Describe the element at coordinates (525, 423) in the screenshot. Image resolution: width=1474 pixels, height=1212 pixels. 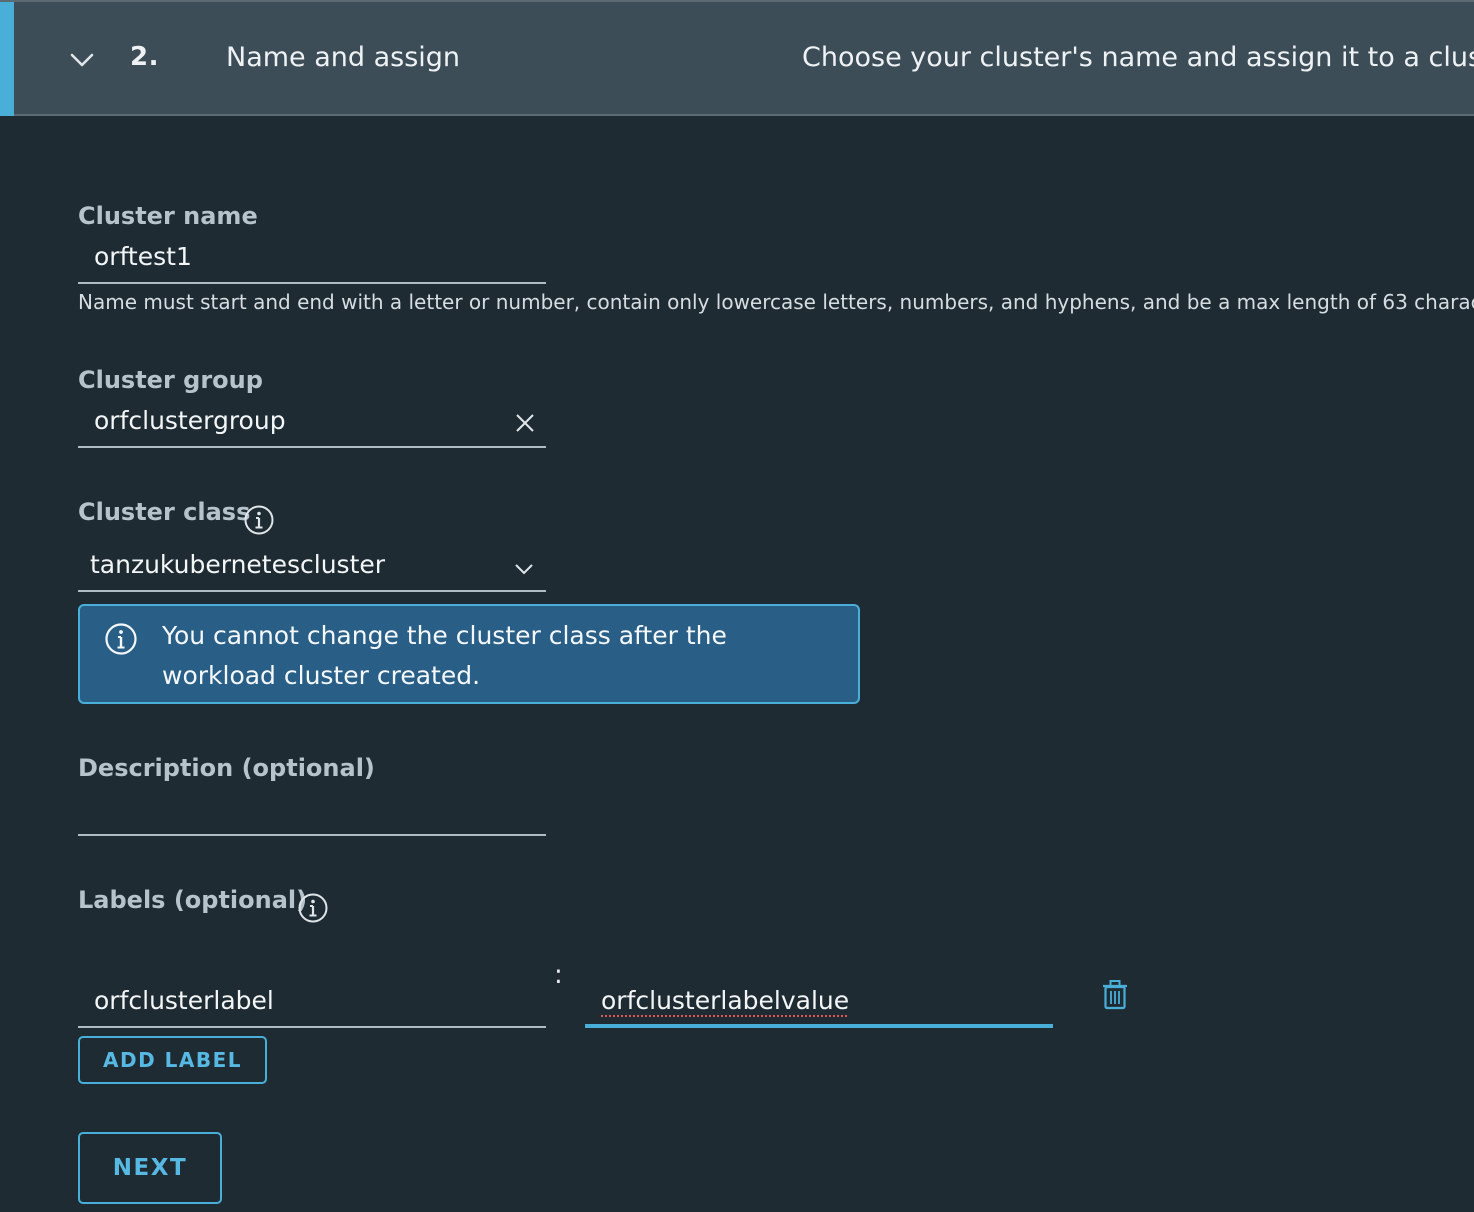
I see `close-icon` at that location.